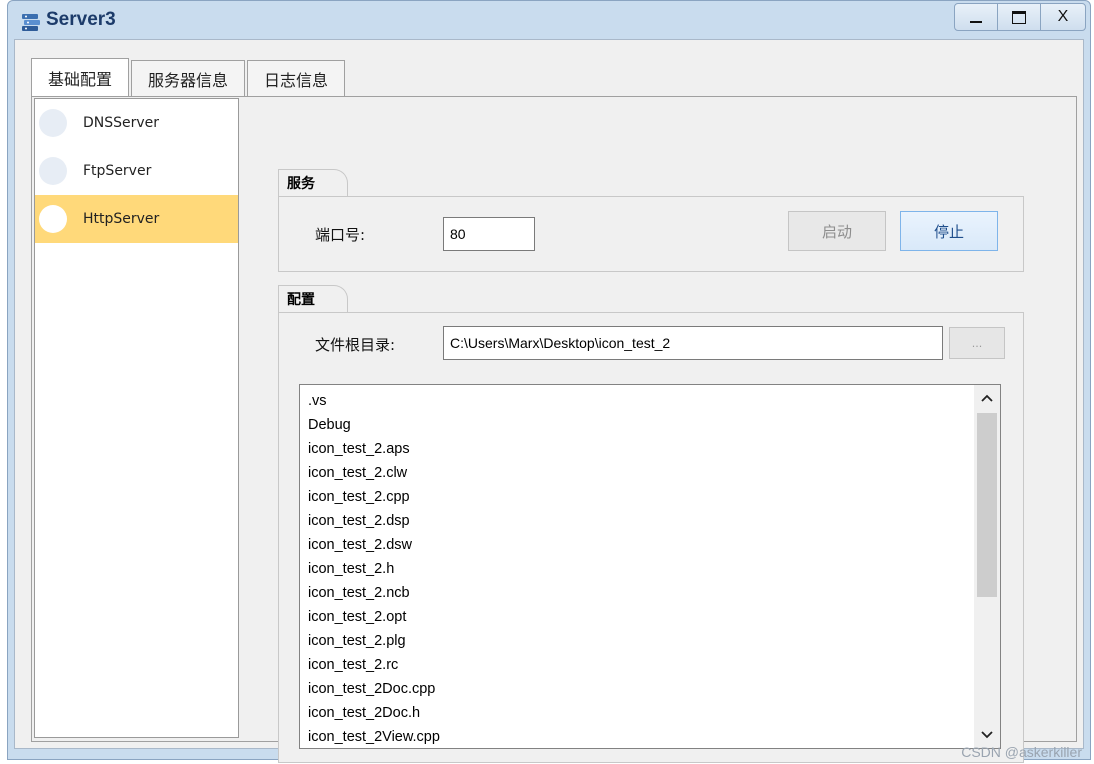 This screenshot has height=764, width=1094. What do you see at coordinates (374, 449) in the screenshot?
I see `list-item: icon_test_2.aps` at bounding box center [374, 449].